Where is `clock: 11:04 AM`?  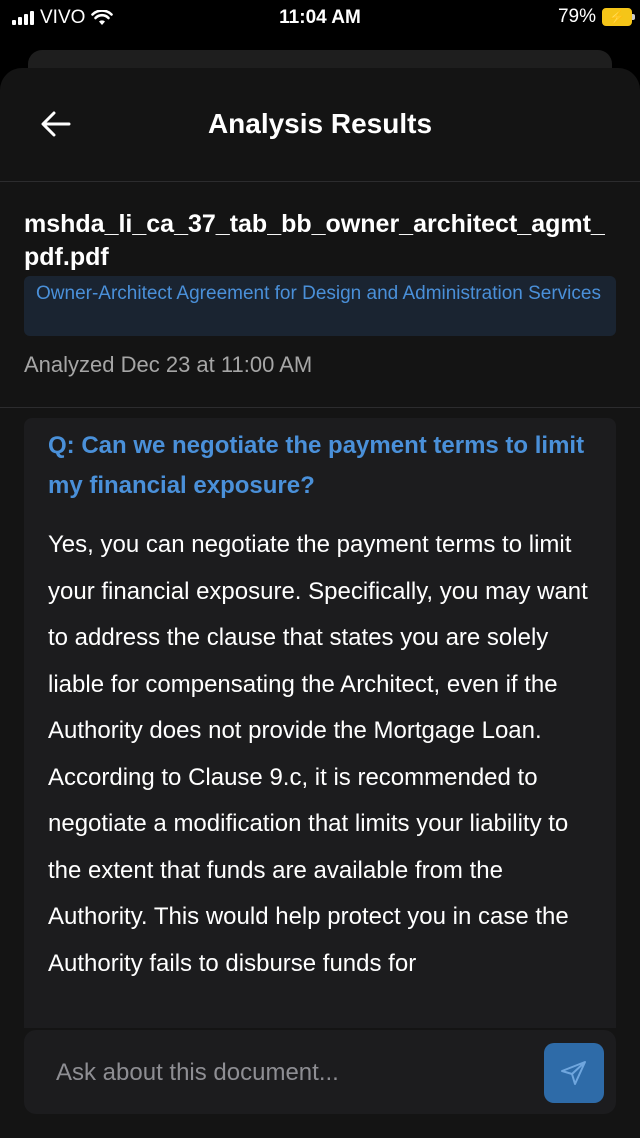
clock: 11:04 AM is located at coordinates (320, 17).